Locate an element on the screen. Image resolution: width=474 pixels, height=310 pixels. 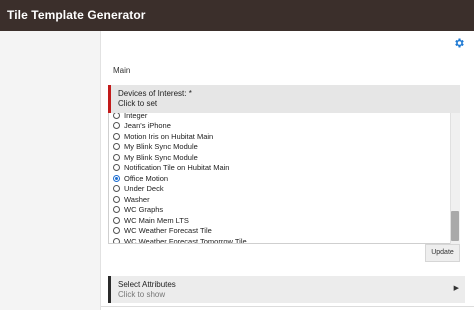
select-attributes-section: Select Attributes Click to show ▶ is located at coordinates (286, 289).